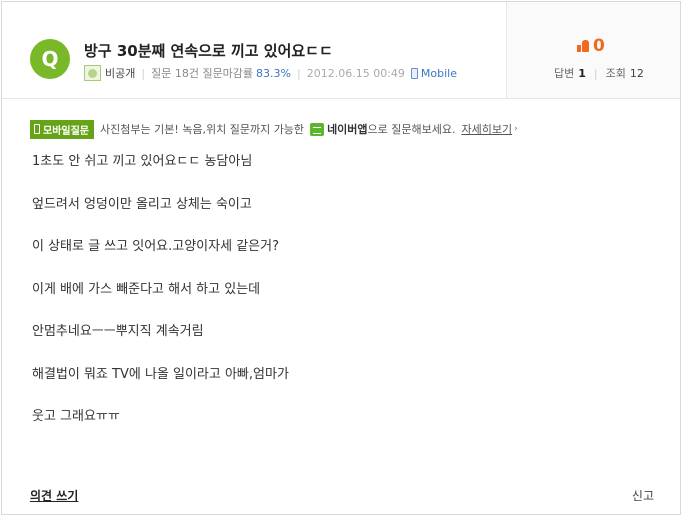 Image resolution: width=682 pixels, height=516 pixels. I want to click on naver-app-link: 네이버앱, so click(339, 129).